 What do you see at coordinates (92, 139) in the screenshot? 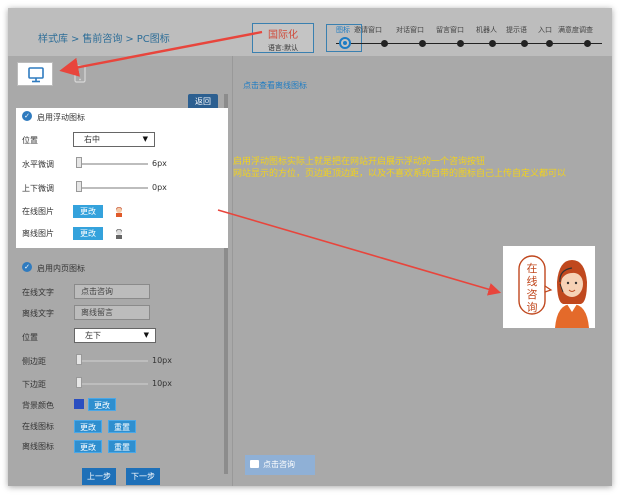
I see `position-value: 右中` at bounding box center [92, 139].